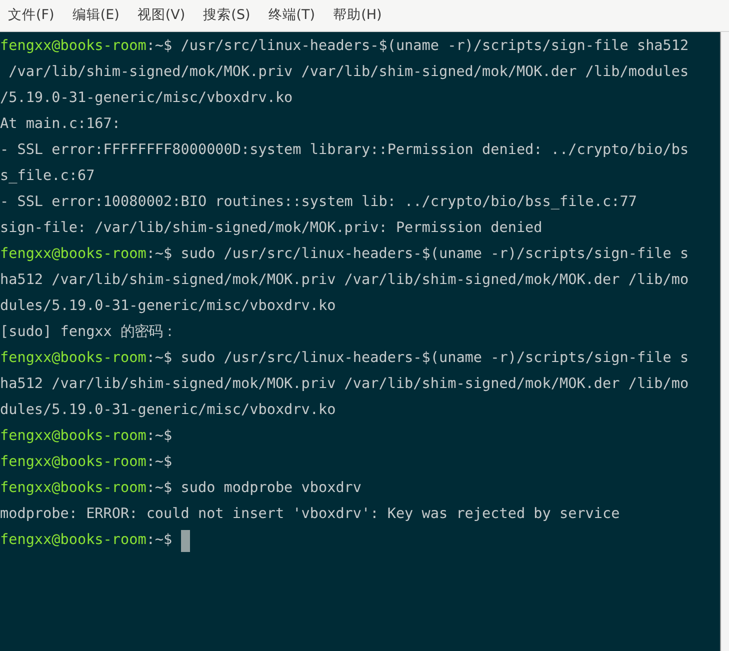  What do you see at coordinates (434, 46) in the screenshot?
I see `command-text: /usr/src/linux-headers-$(uname -r)/scripts/sign-file sha512` at bounding box center [434, 46].